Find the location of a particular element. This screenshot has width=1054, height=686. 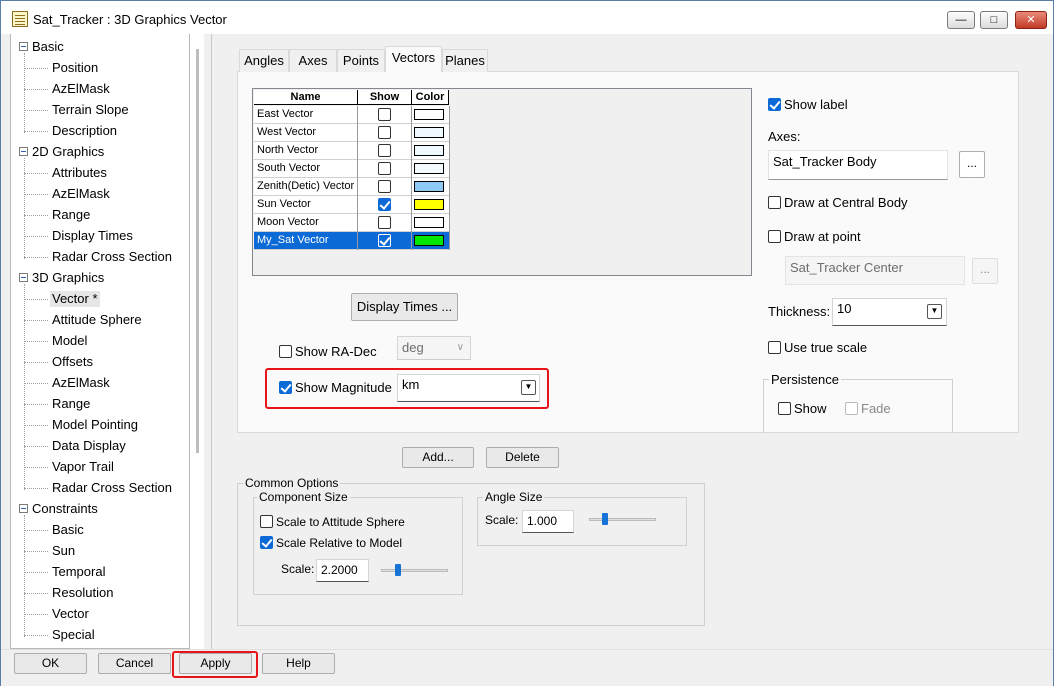

maximize-button: □ is located at coordinates (994, 20).